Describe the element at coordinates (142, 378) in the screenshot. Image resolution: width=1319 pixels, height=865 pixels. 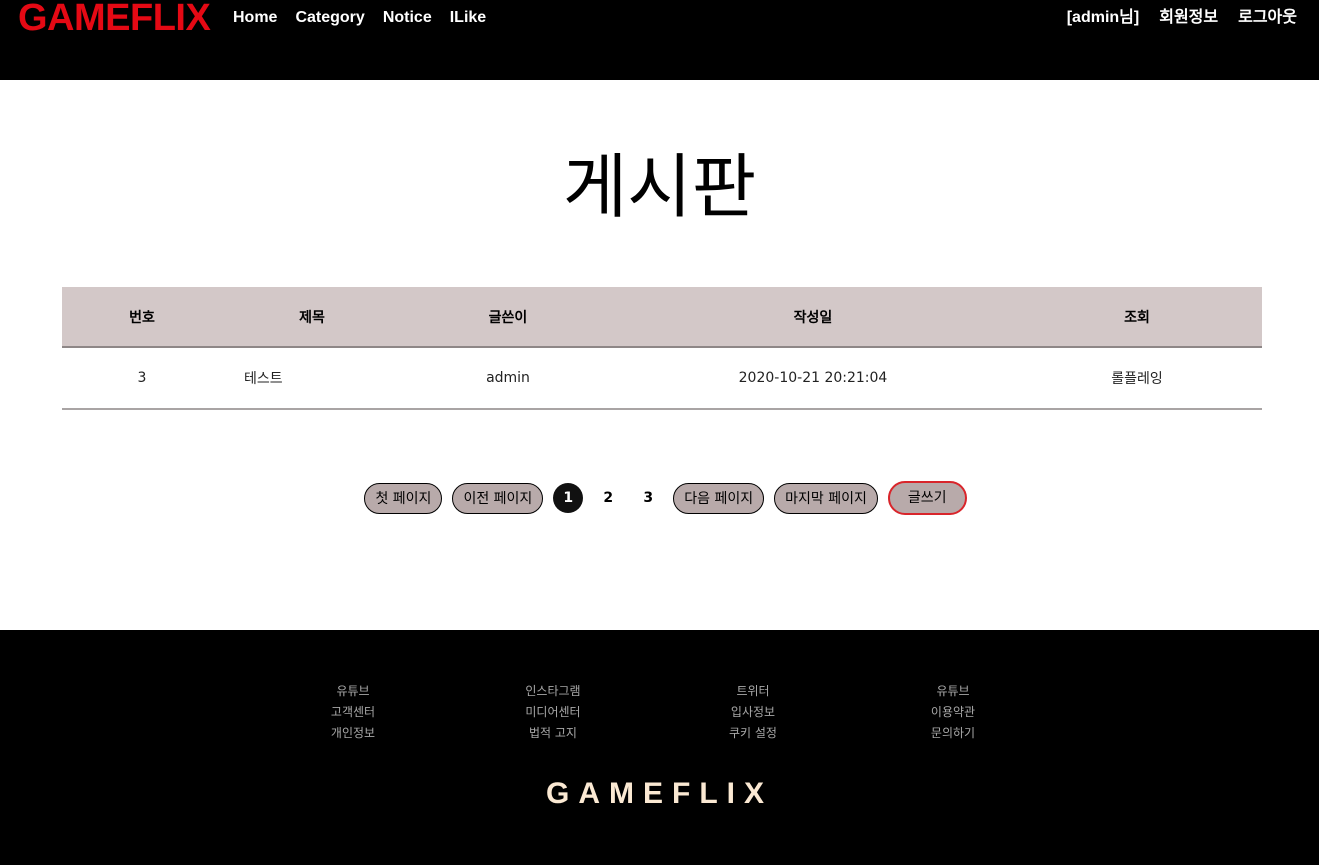
I see `cell-number: 3` at that location.